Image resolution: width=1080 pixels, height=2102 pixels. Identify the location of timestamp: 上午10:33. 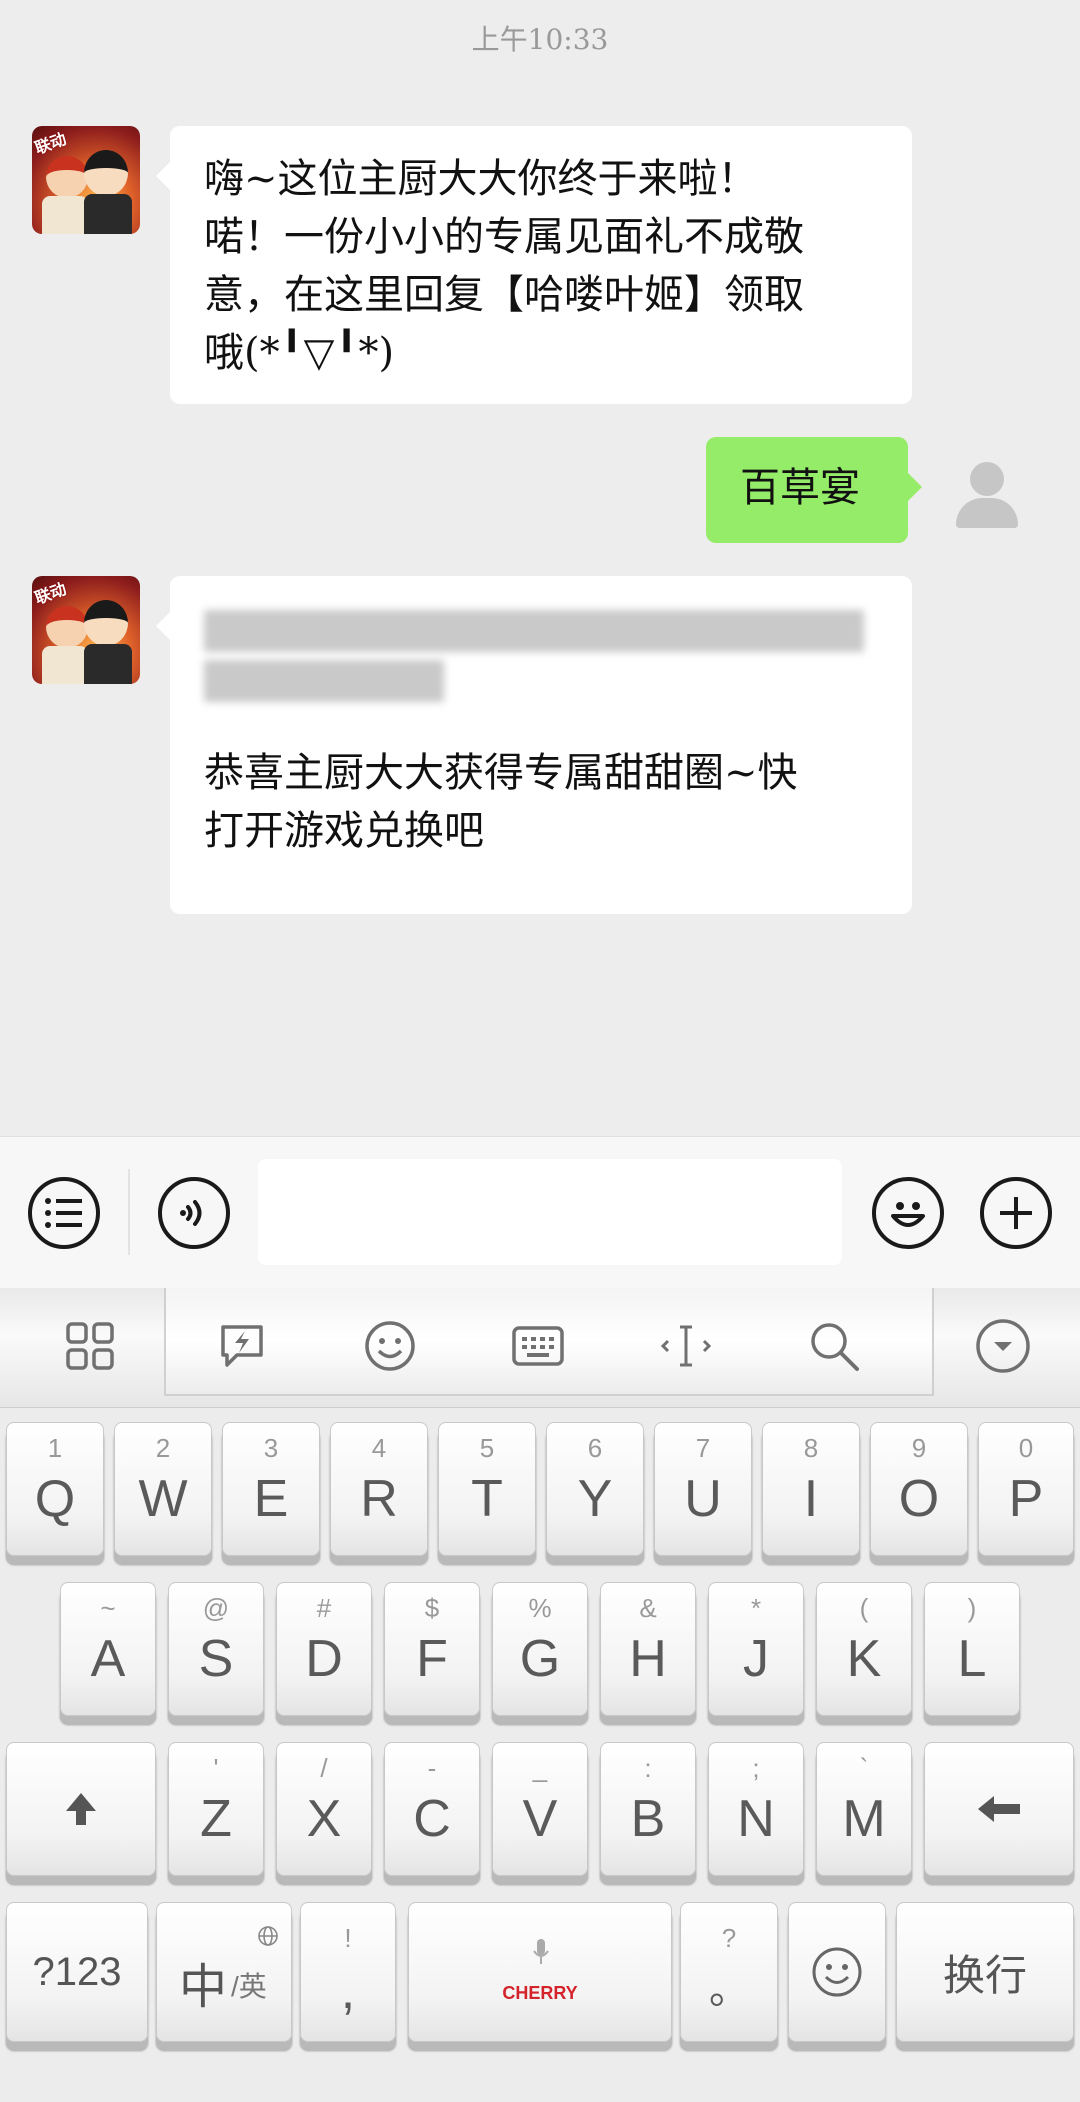
(540, 39).